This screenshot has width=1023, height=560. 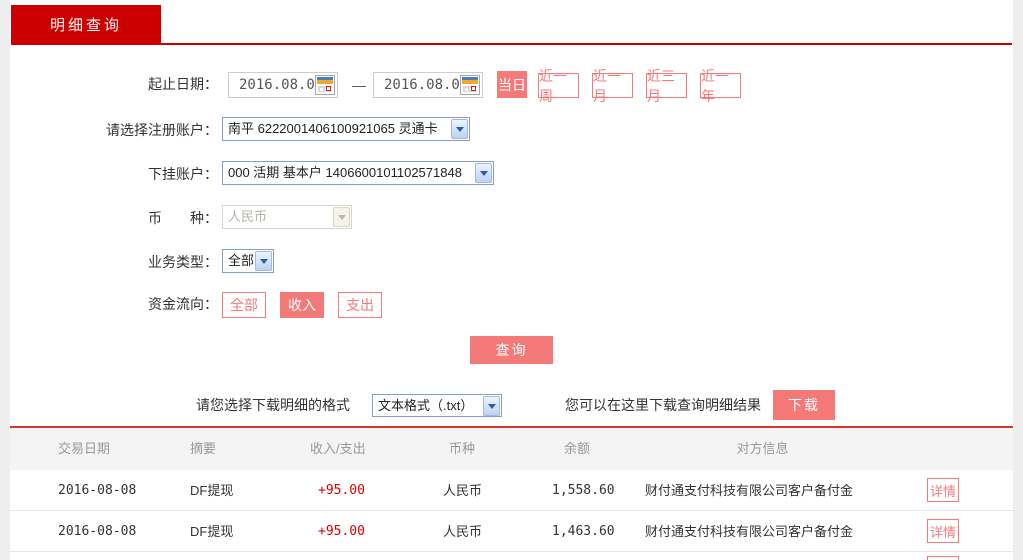 I want to click on col-header-counterparty: 对方信息, so click(x=762, y=448).